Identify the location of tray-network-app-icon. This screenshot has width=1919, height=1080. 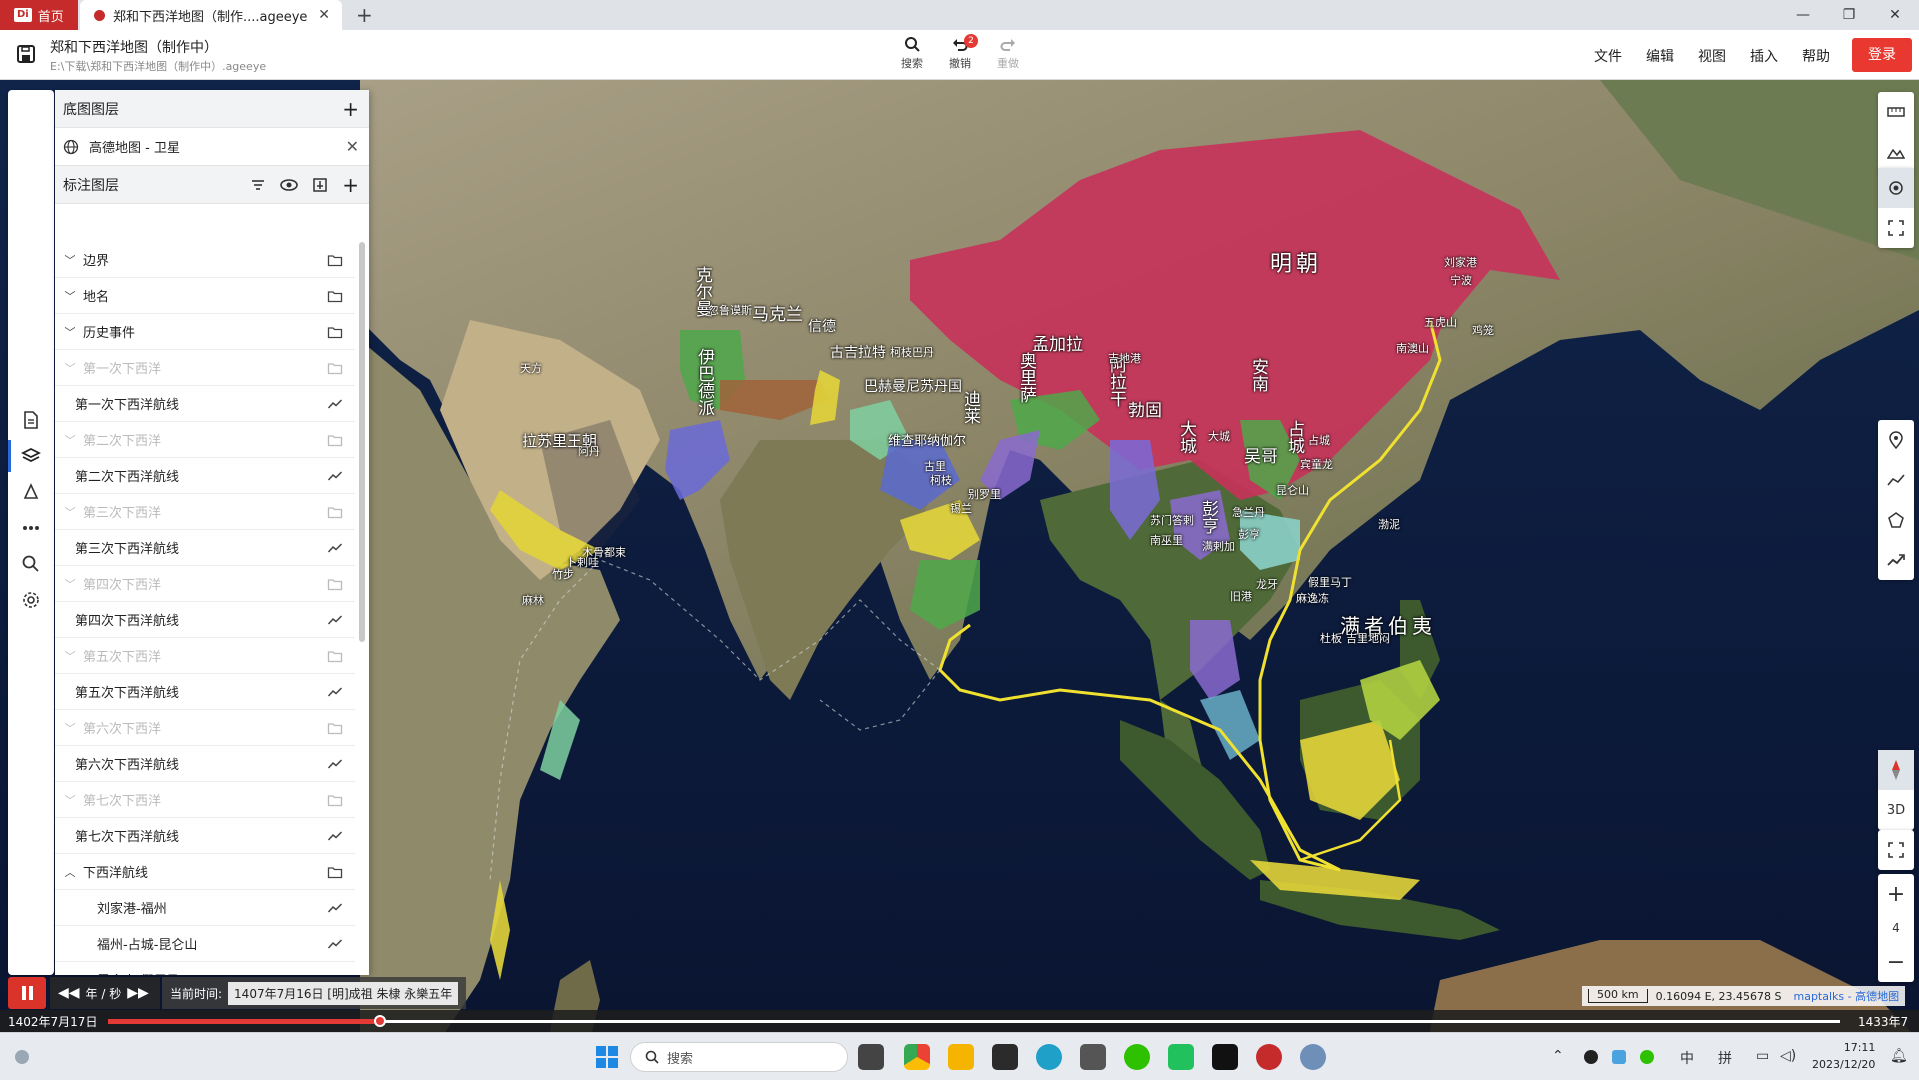
(1619, 1057).